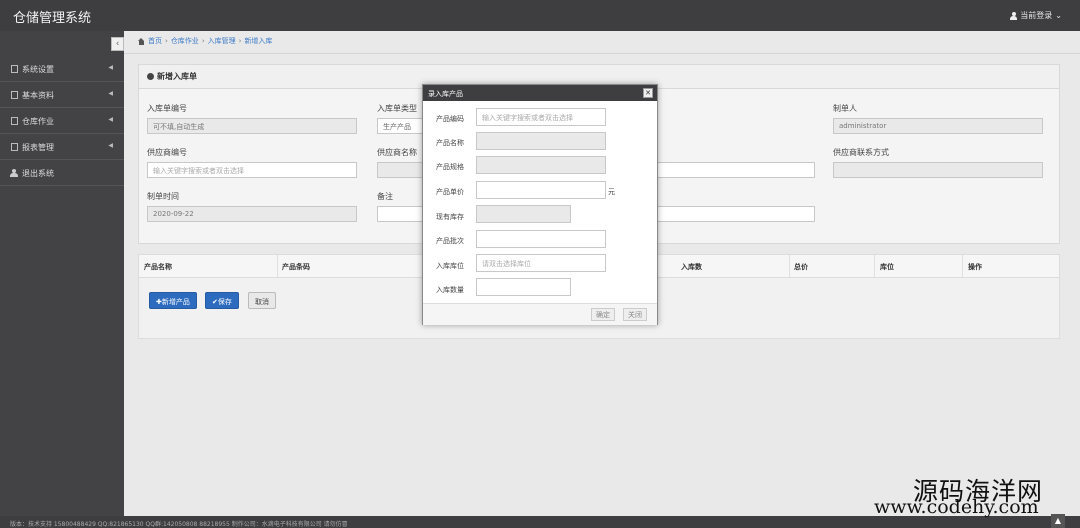 This screenshot has height=528, width=1080. Describe the element at coordinates (540, 15) in the screenshot. I see `top-bar: 仓储管理系统 当前登录 ⌄` at that location.